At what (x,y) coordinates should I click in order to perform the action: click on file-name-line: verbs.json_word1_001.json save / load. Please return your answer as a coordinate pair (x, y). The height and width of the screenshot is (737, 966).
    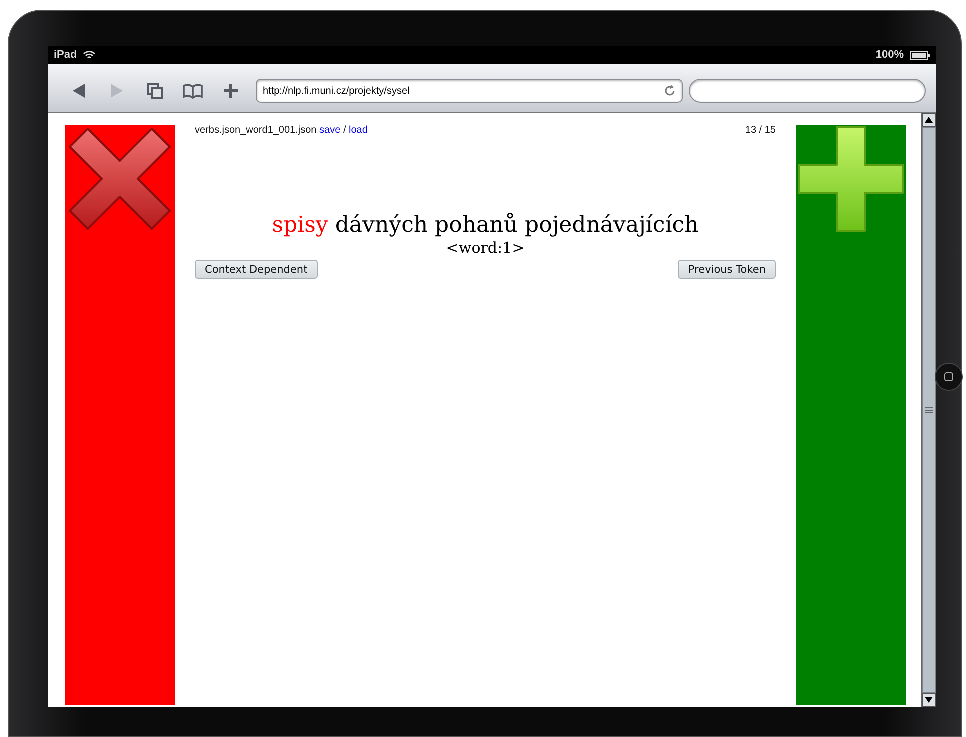
    Looking at the image, I should click on (281, 131).